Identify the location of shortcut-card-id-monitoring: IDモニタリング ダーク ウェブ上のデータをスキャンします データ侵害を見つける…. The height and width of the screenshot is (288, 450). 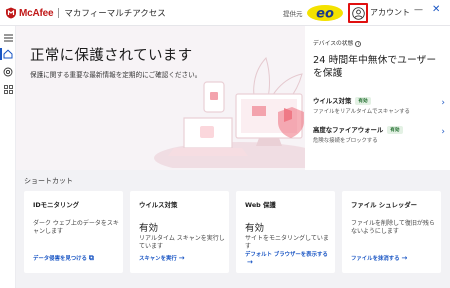
(73, 232).